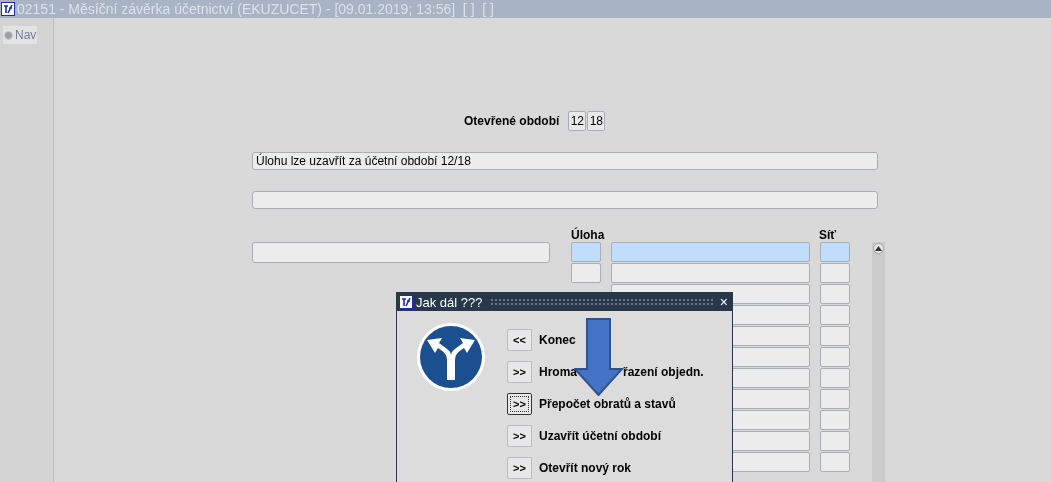  Describe the element at coordinates (607, 404) in the screenshot. I see `action-label: Přepočet obratů a stavů` at that location.